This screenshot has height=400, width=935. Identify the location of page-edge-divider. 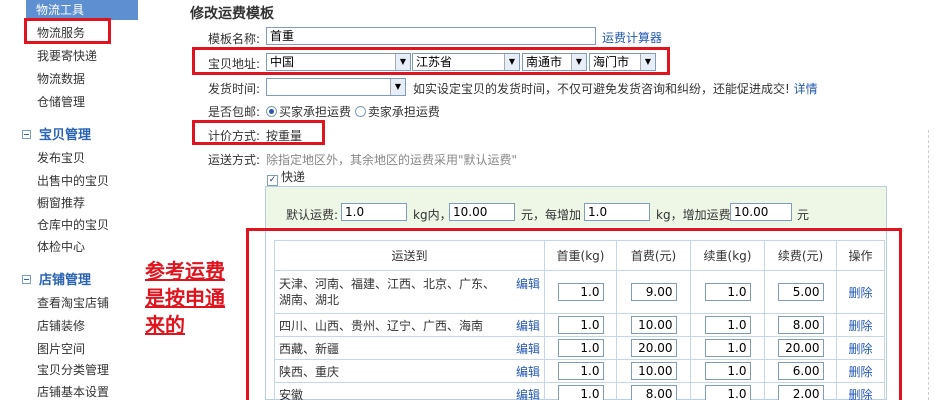
(931, 265).